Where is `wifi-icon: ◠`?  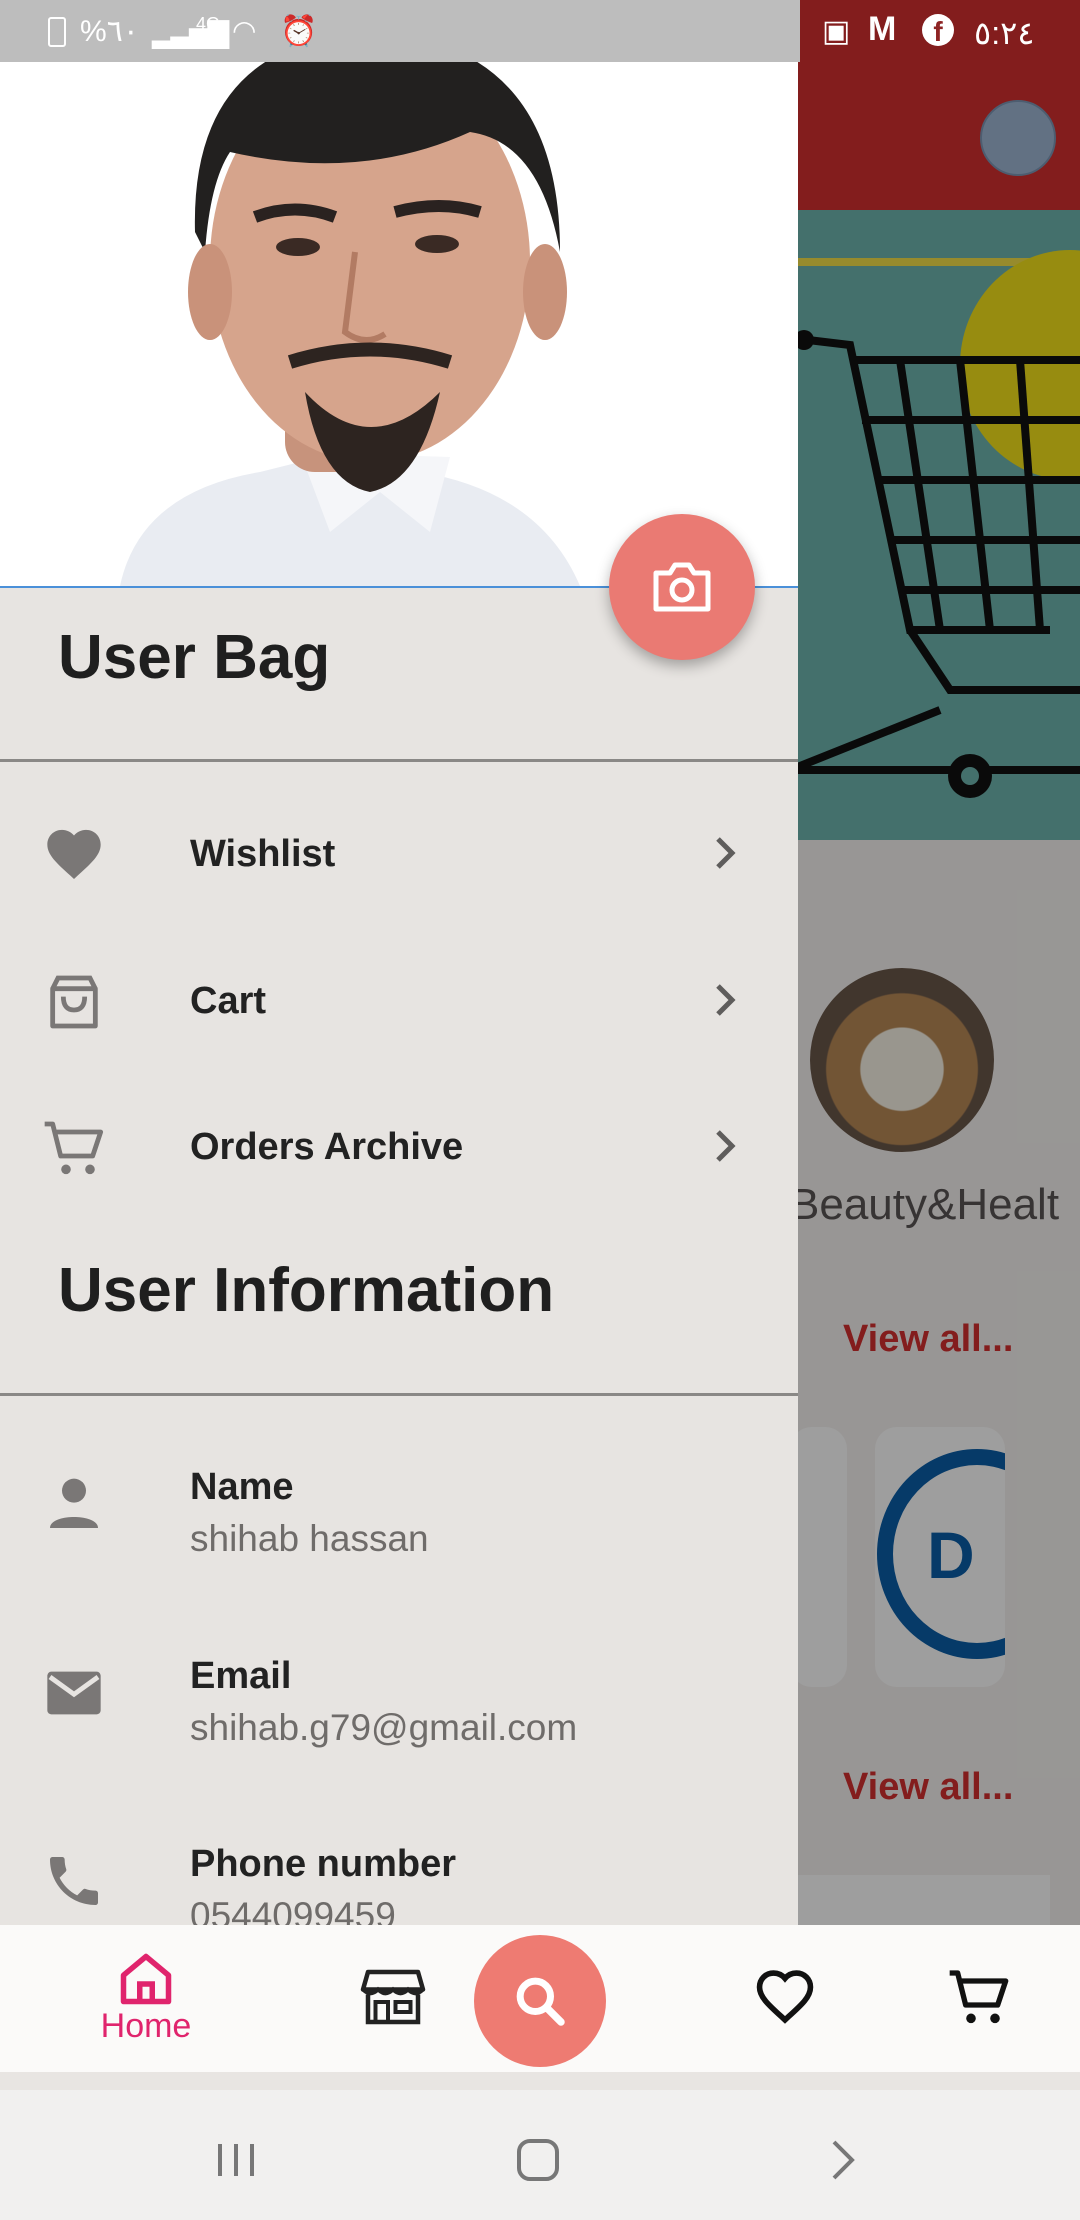 wifi-icon: ◠ is located at coordinates (244, 30).